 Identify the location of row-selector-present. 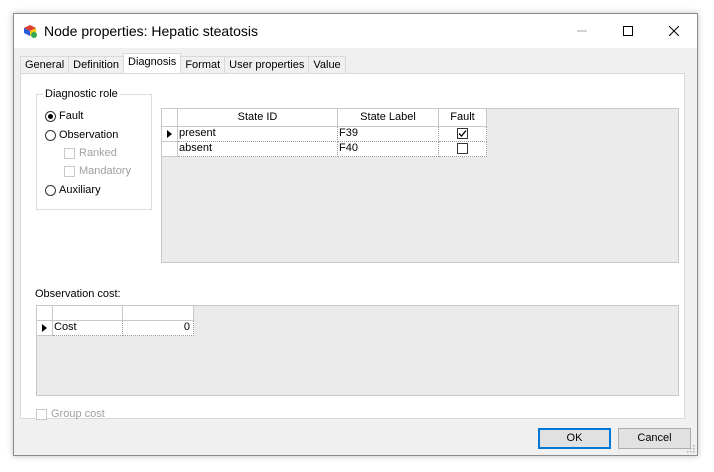
(170, 134).